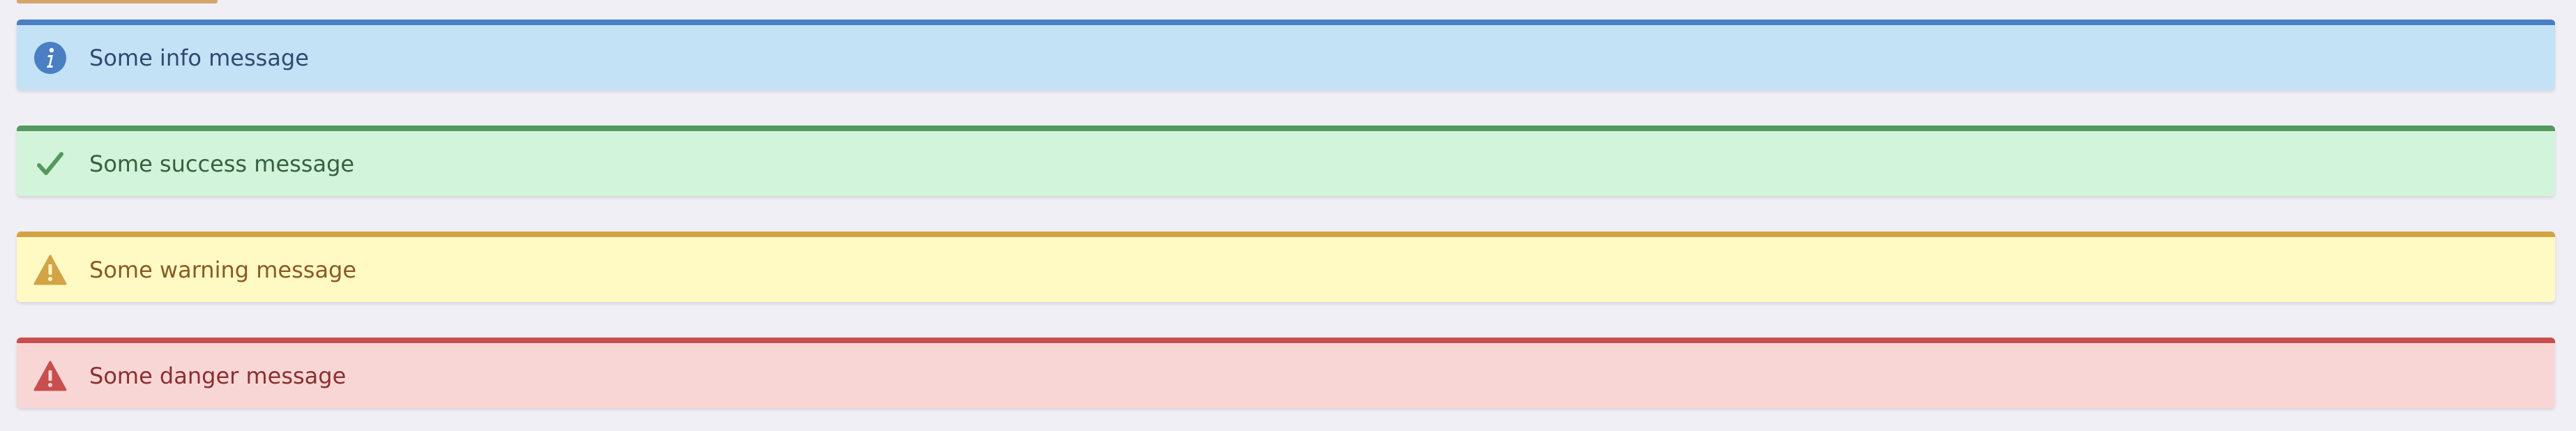 The height and width of the screenshot is (431, 2576). Describe the element at coordinates (50, 270) in the screenshot. I see `warning-triangle-icon` at that location.